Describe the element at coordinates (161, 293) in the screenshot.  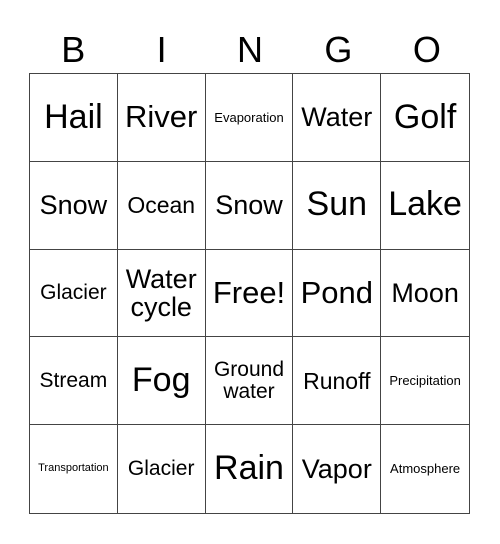
I see `bingo-cell: Water cycle` at that location.